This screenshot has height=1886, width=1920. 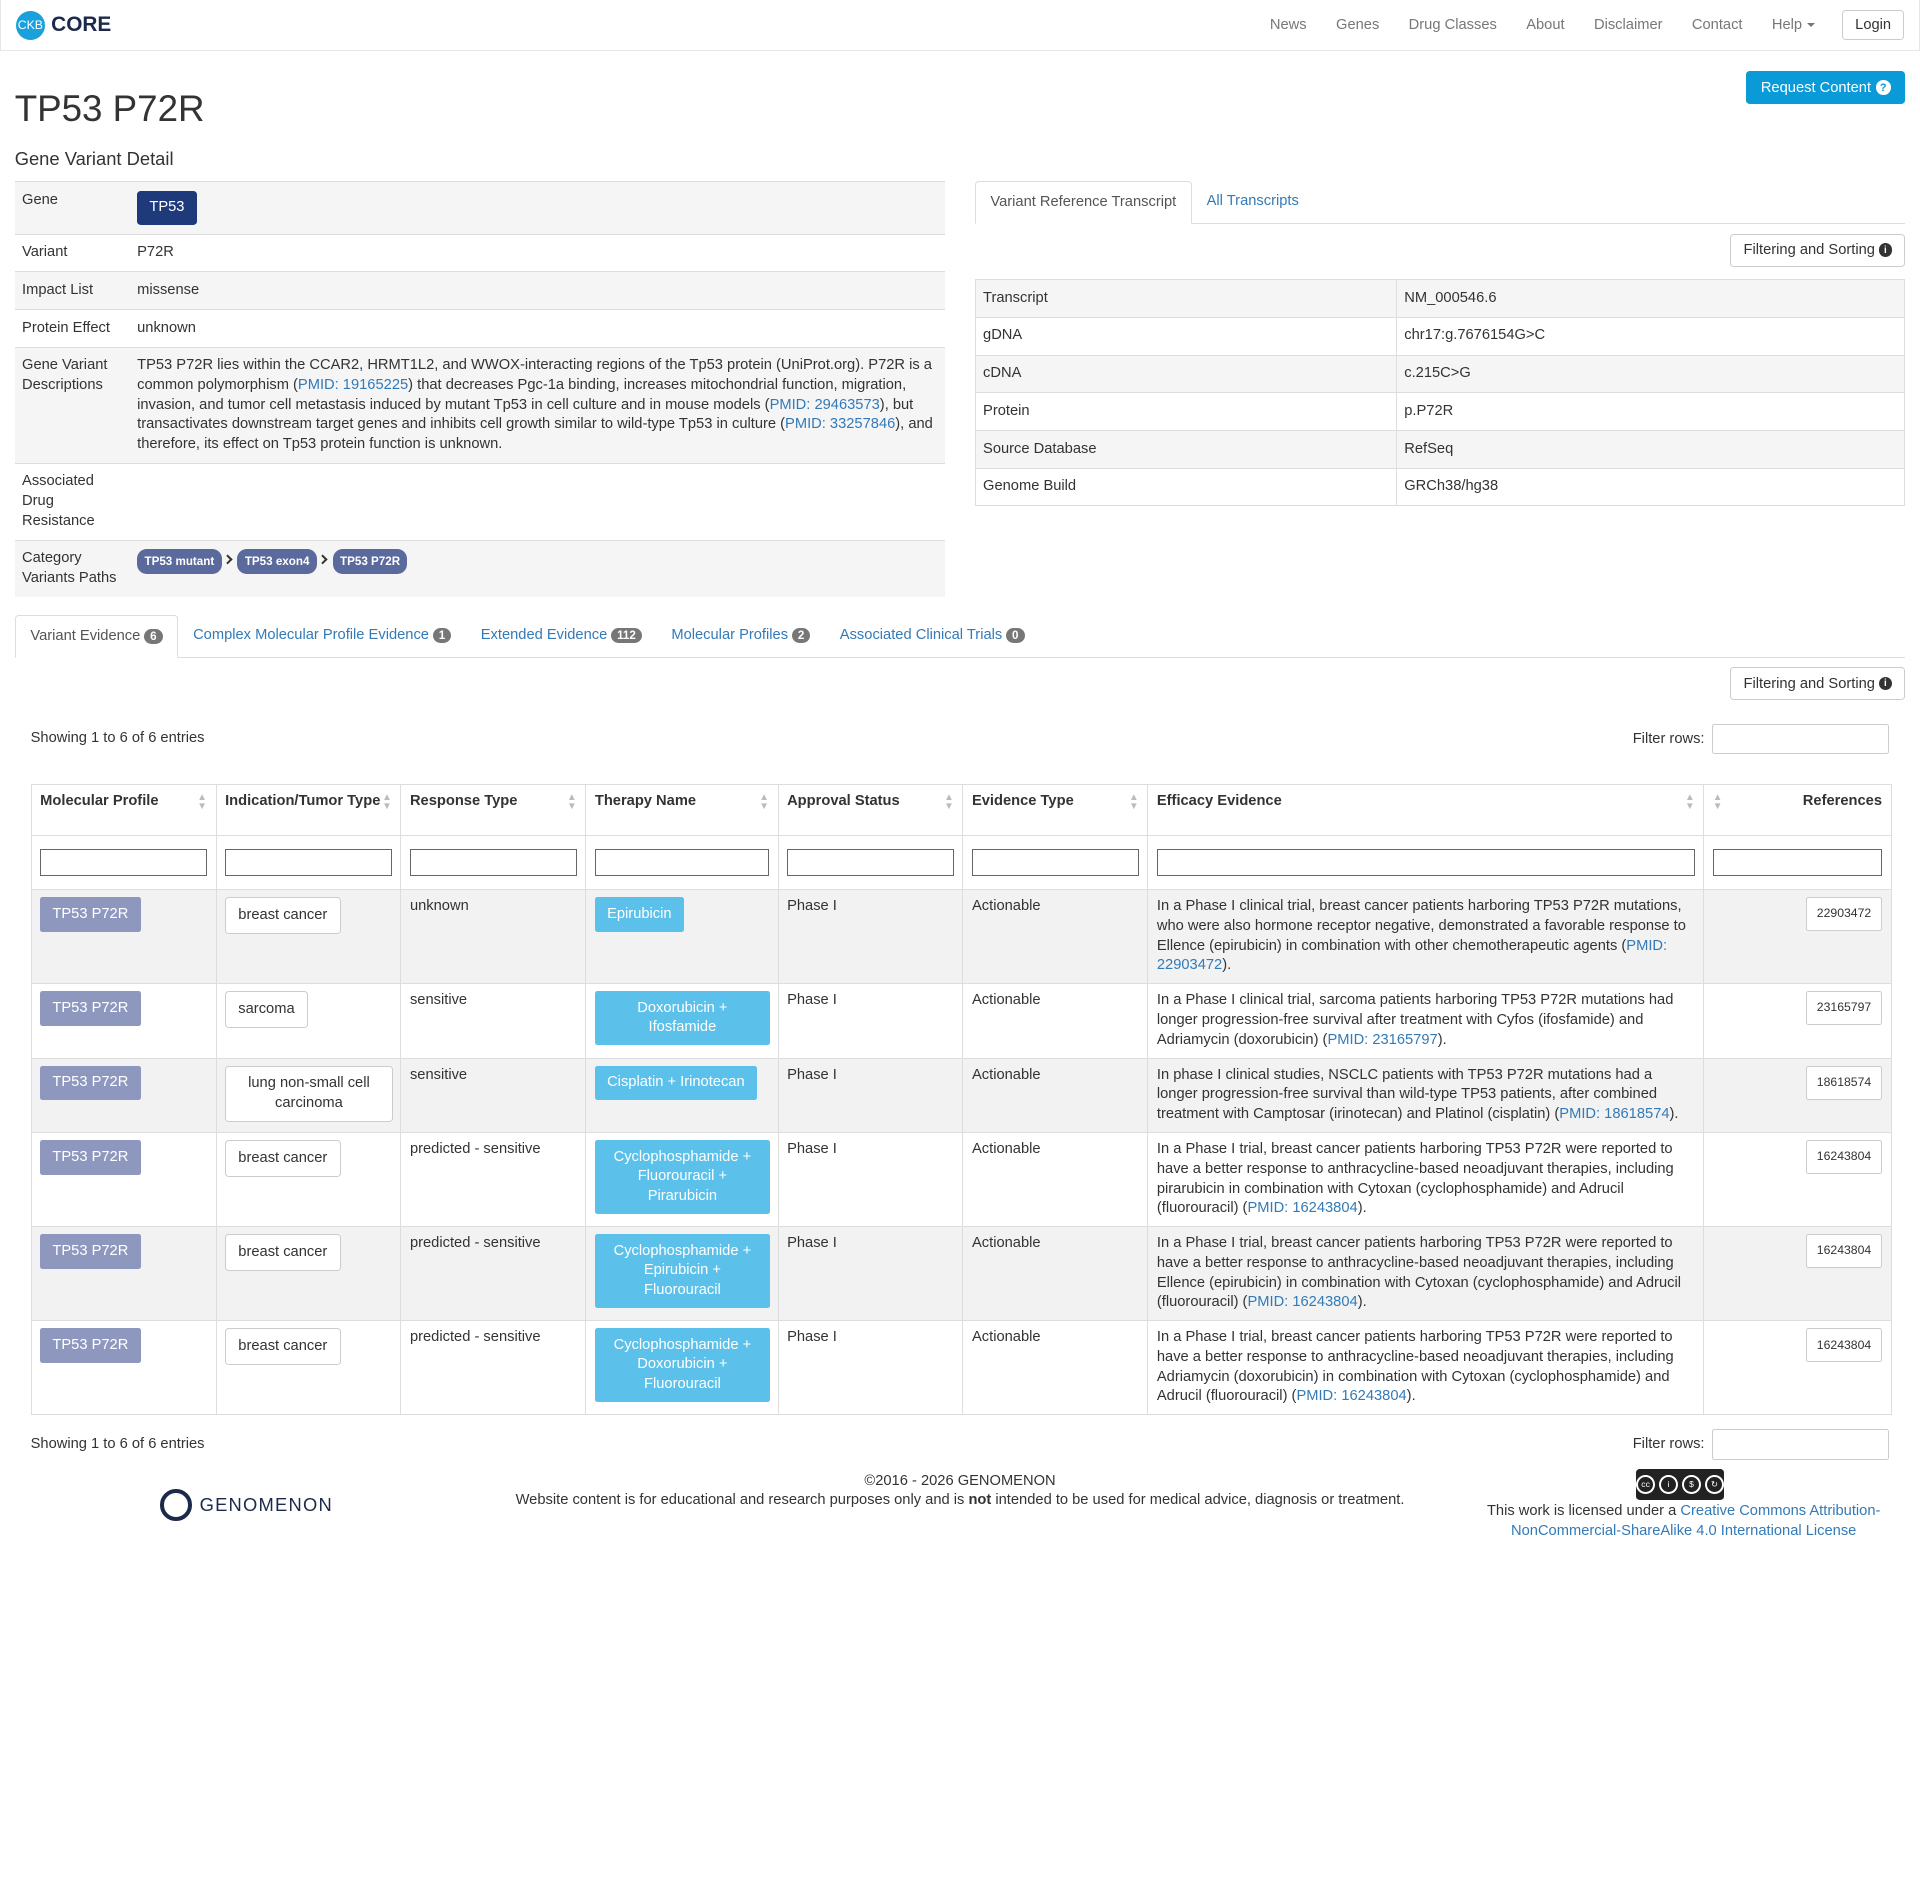 What do you see at coordinates (1717, 25) in the screenshot?
I see `nav-contact: Contact` at bounding box center [1717, 25].